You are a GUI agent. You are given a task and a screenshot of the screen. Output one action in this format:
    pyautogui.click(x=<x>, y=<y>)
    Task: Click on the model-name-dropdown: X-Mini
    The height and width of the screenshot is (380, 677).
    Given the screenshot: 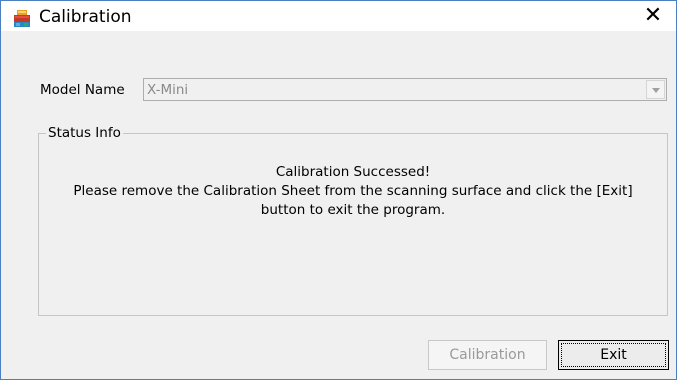 What is the action you would take?
    pyautogui.click(x=405, y=89)
    